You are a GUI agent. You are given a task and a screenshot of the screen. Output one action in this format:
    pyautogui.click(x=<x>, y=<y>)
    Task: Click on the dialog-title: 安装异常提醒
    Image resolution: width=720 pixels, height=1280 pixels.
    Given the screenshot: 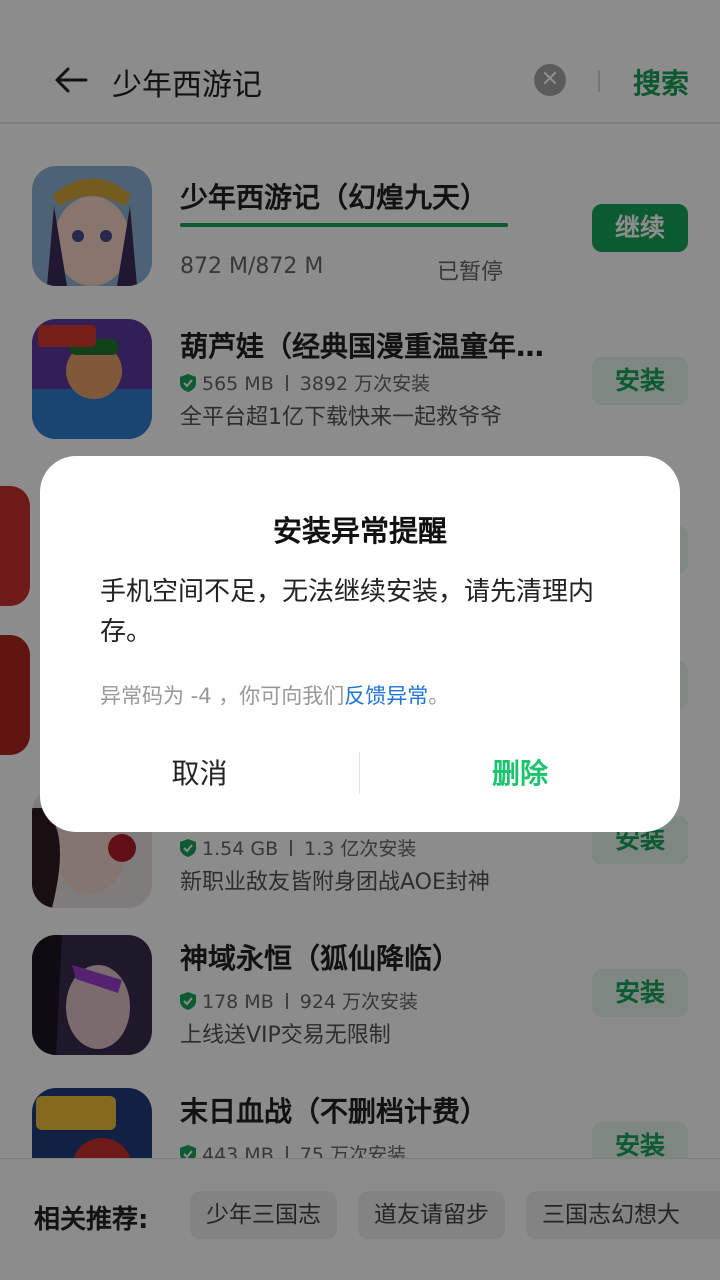 What is the action you would take?
    pyautogui.click(x=359, y=531)
    